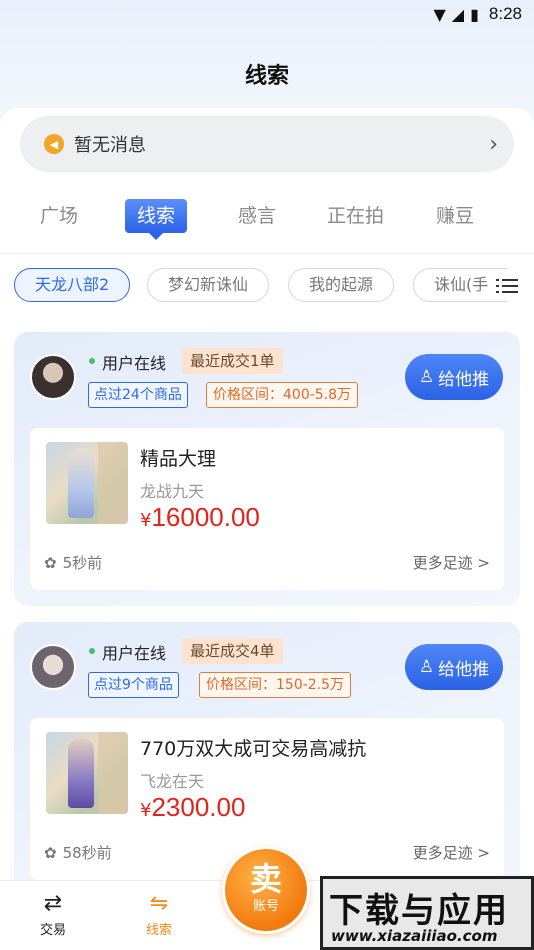 The height and width of the screenshot is (950, 534). Describe the element at coordinates (474, 14) in the screenshot. I see `battery-icon: ▮` at that location.